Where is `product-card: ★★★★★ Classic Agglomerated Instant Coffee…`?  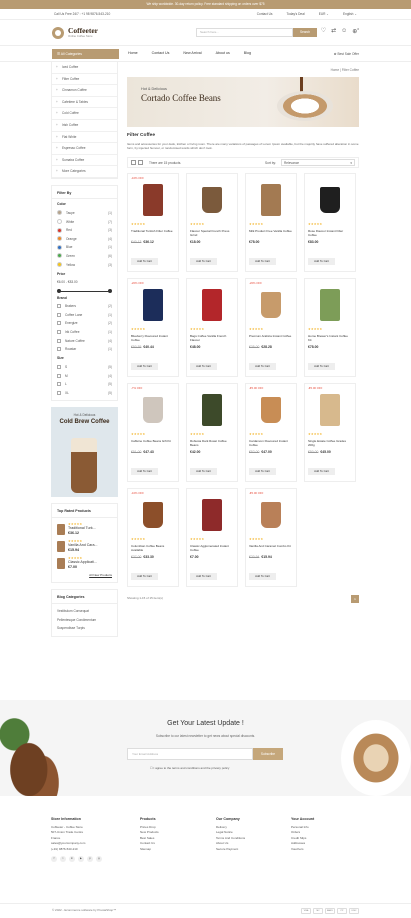 product-card: ★★★★★ Classic Agglomerated Instant Coffee… is located at coordinates (212, 538).